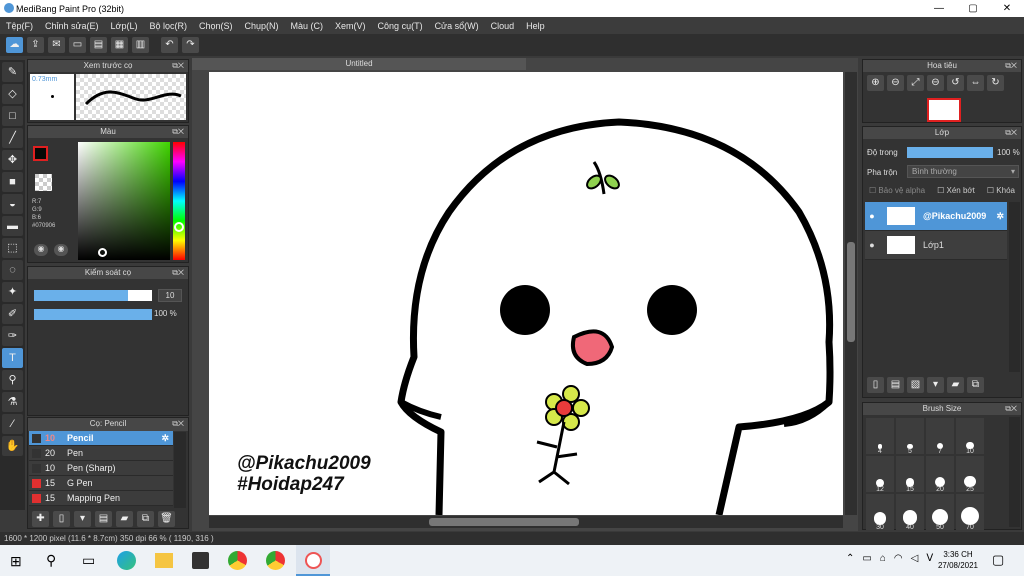 Image resolution: width=1024 pixels, height=576 pixels. Describe the element at coordinates (165, 438) in the screenshot. I see `gear-icon: ✲` at that location.